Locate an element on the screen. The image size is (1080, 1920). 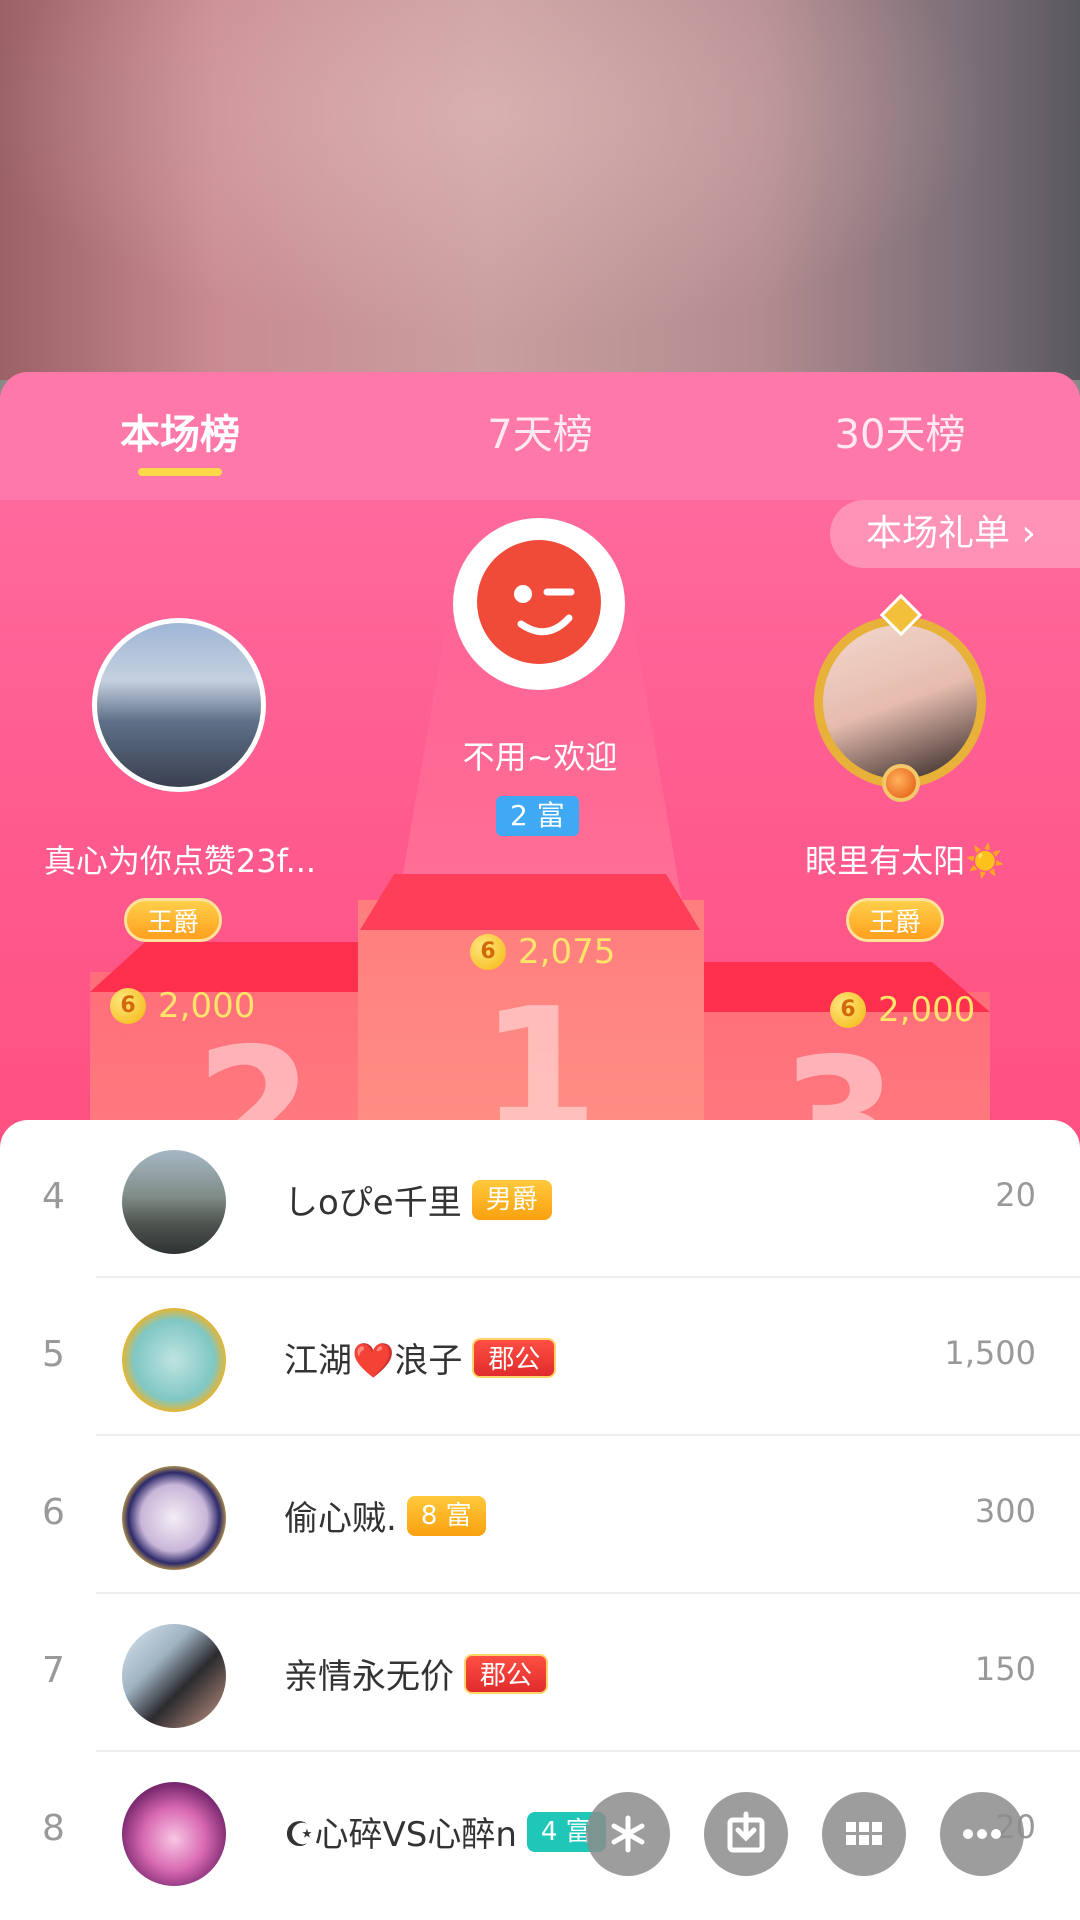
list-item: 4 しoぴe千里 男爵 20 is located at coordinates (540, 1199).